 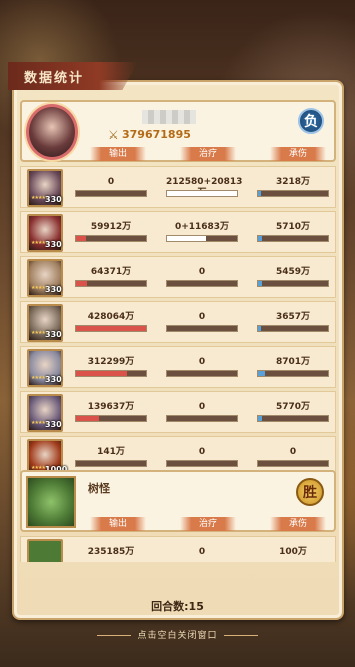 What do you see at coordinates (111, 272) in the screenshot?
I see `damage-value: 64371万` at bounding box center [111, 272].